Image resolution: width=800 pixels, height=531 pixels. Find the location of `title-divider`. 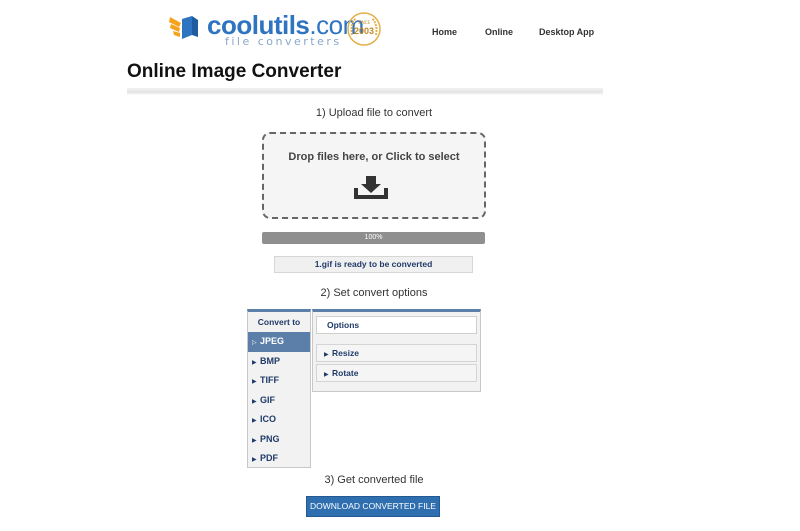

title-divider is located at coordinates (365, 91).